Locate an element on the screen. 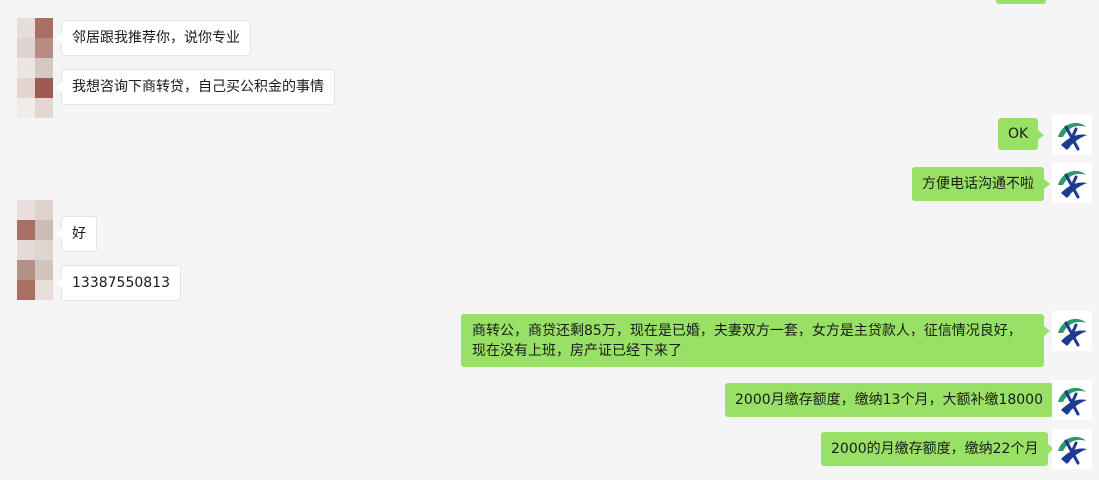  message-text: 2000月缴存额度，缴纳13个月，大额补缴18000 is located at coordinates (889, 400).